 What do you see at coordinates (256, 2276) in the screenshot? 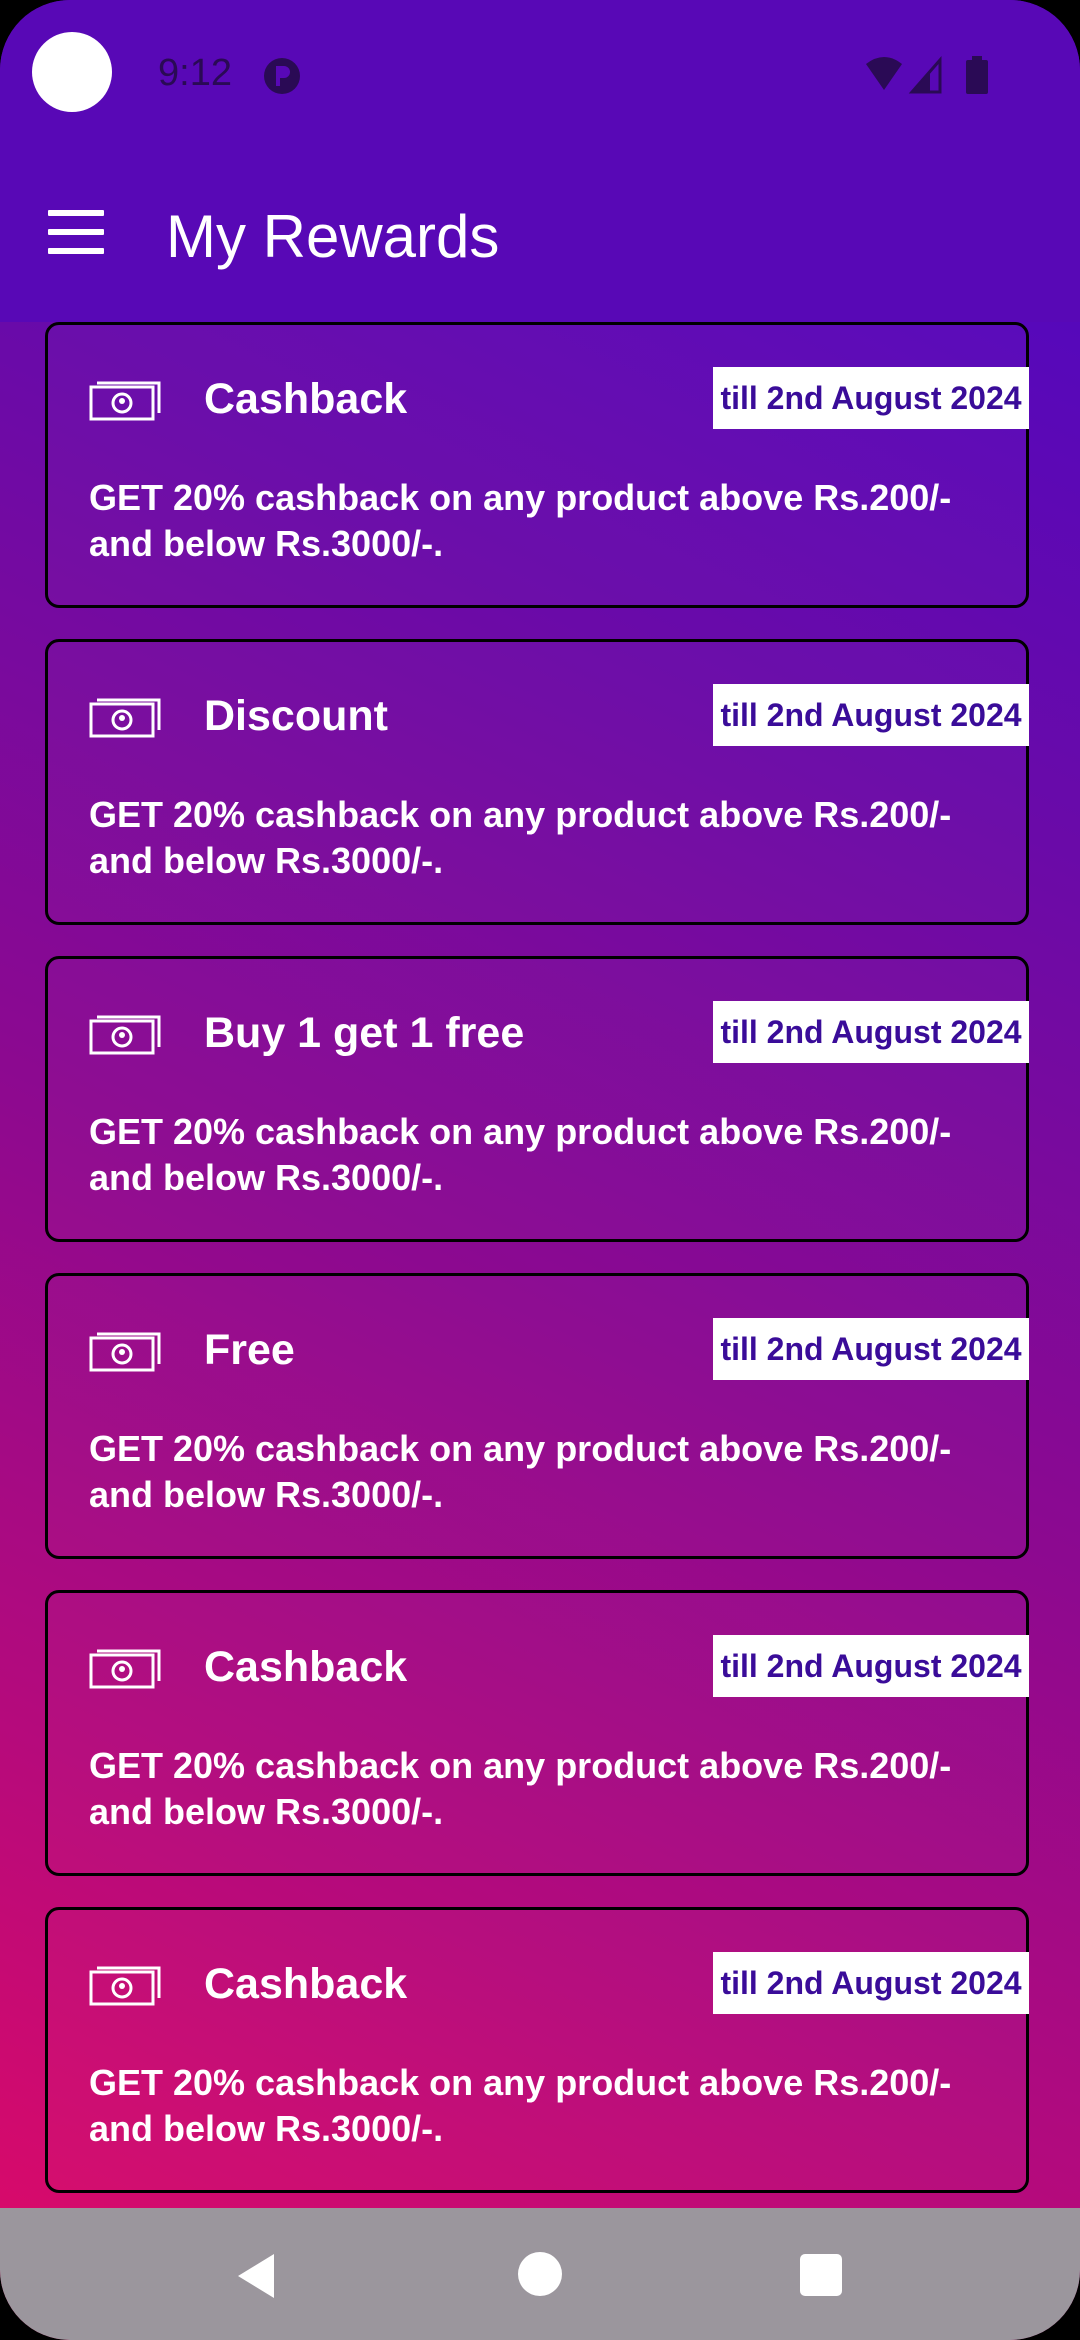
I see `back-icon` at bounding box center [256, 2276].